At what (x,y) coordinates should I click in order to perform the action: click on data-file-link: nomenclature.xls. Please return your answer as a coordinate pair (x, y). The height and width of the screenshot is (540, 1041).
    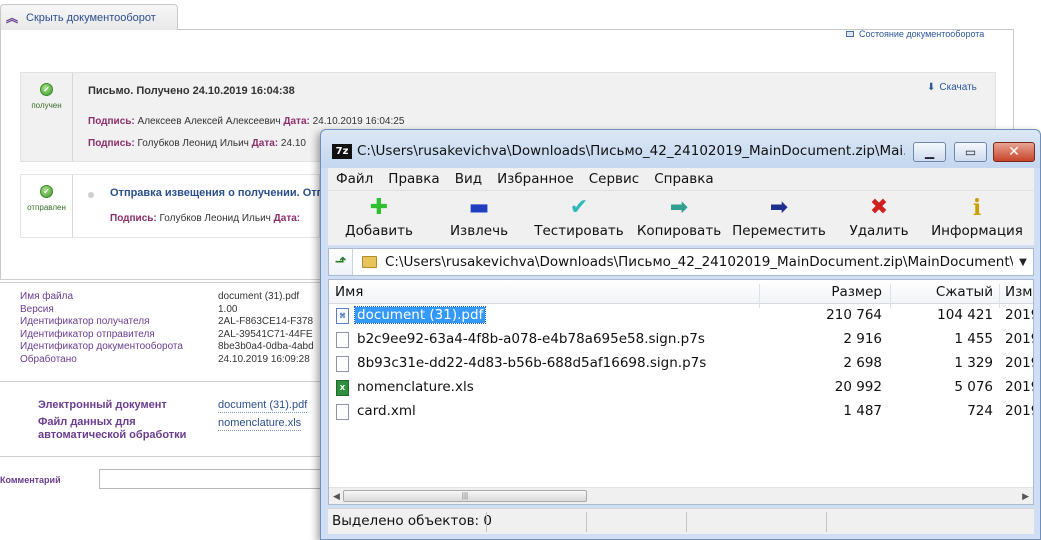
    Looking at the image, I should click on (260, 424).